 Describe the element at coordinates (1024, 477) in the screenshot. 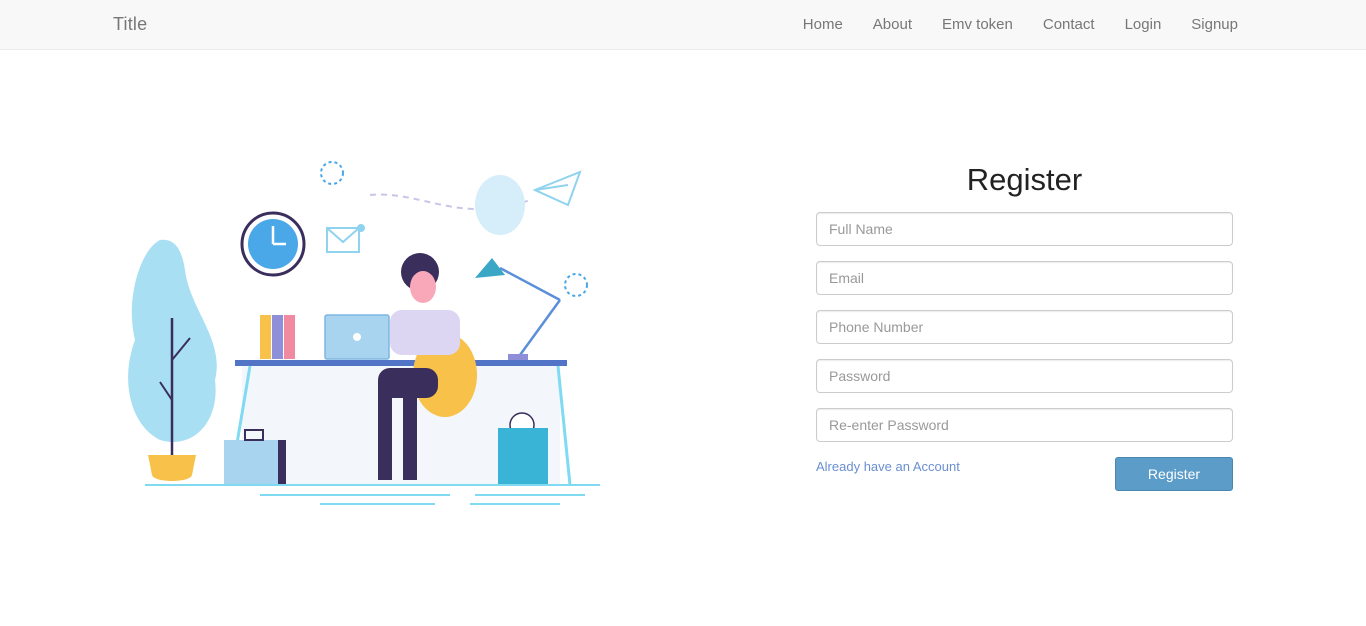

I see `form-footer: Already have an Account Register` at that location.